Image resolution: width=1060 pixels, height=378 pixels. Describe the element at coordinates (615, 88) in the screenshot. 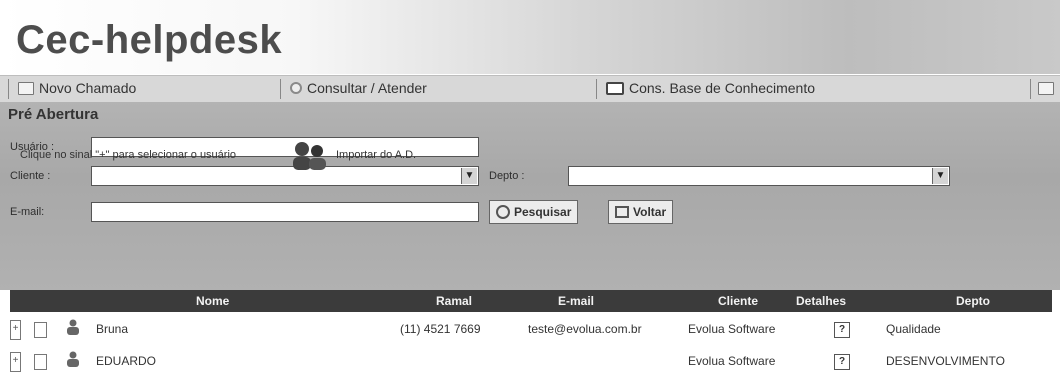

I see `book-icon` at that location.